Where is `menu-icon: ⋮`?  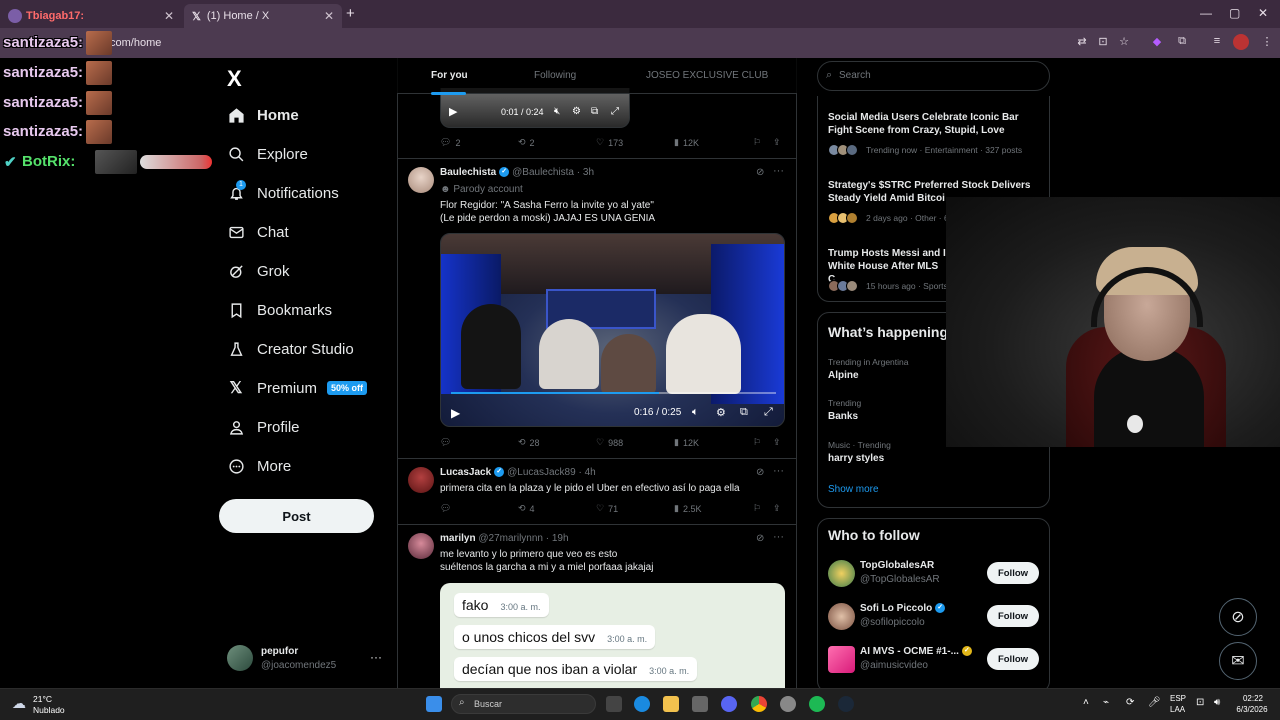
menu-icon: ⋮ is located at coordinates (1267, 42).